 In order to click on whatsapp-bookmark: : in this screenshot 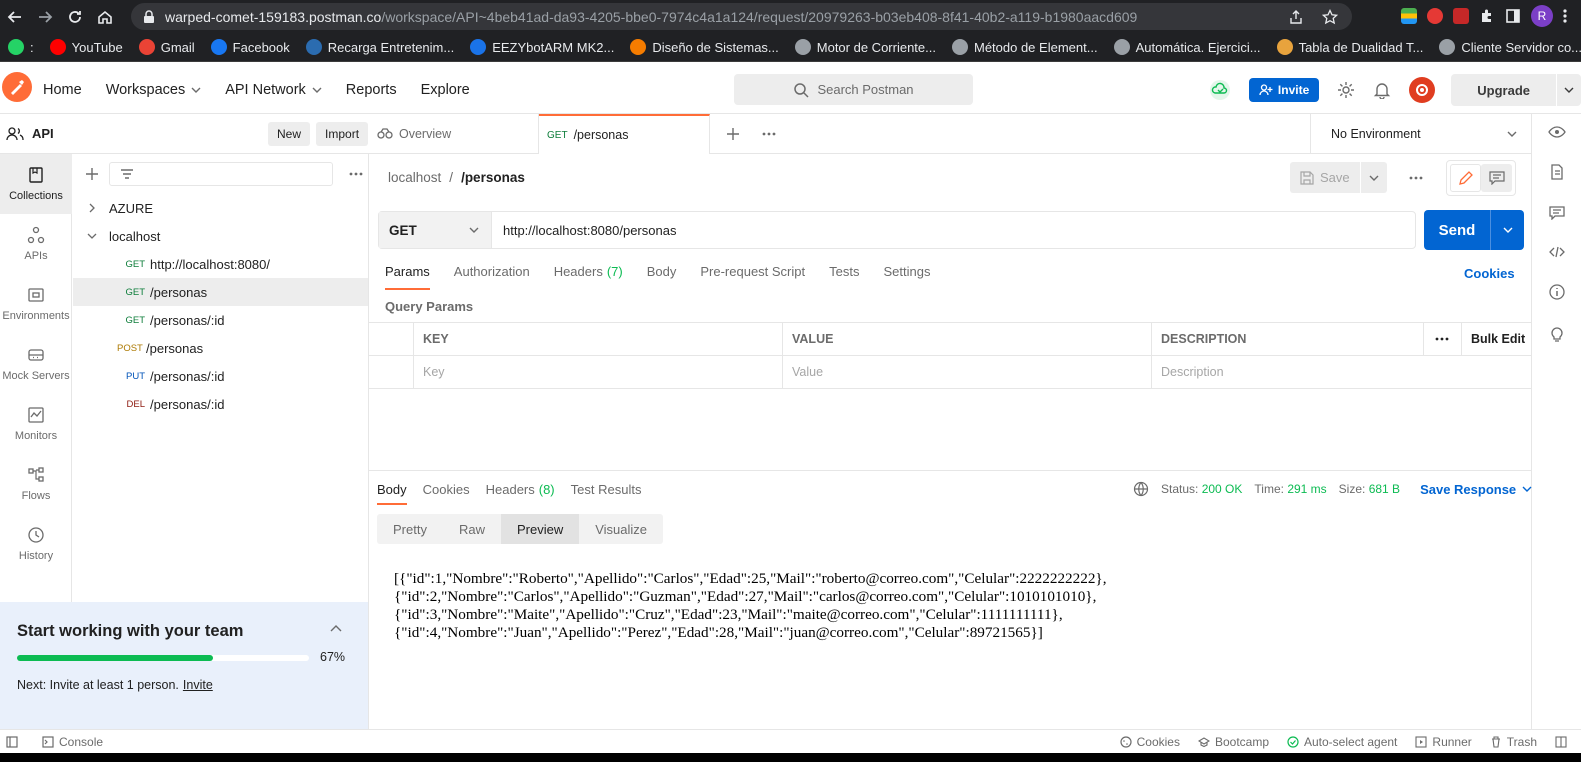, I will do `click(21, 47)`.